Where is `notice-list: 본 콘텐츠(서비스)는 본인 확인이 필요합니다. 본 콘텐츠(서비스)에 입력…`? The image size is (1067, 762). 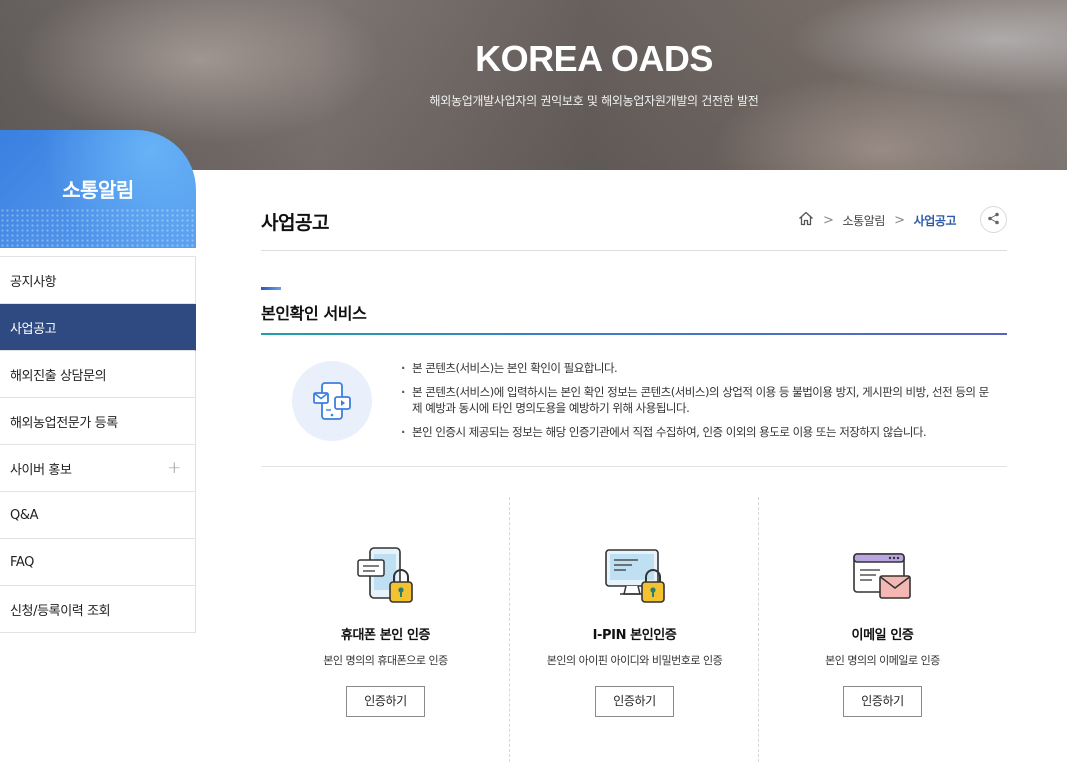
notice-list: 본 콘텐츠(서비스)는 본인 확인이 필요합니다. 본 콘텐츠(서비스)에 입력… is located at coordinates (695, 404).